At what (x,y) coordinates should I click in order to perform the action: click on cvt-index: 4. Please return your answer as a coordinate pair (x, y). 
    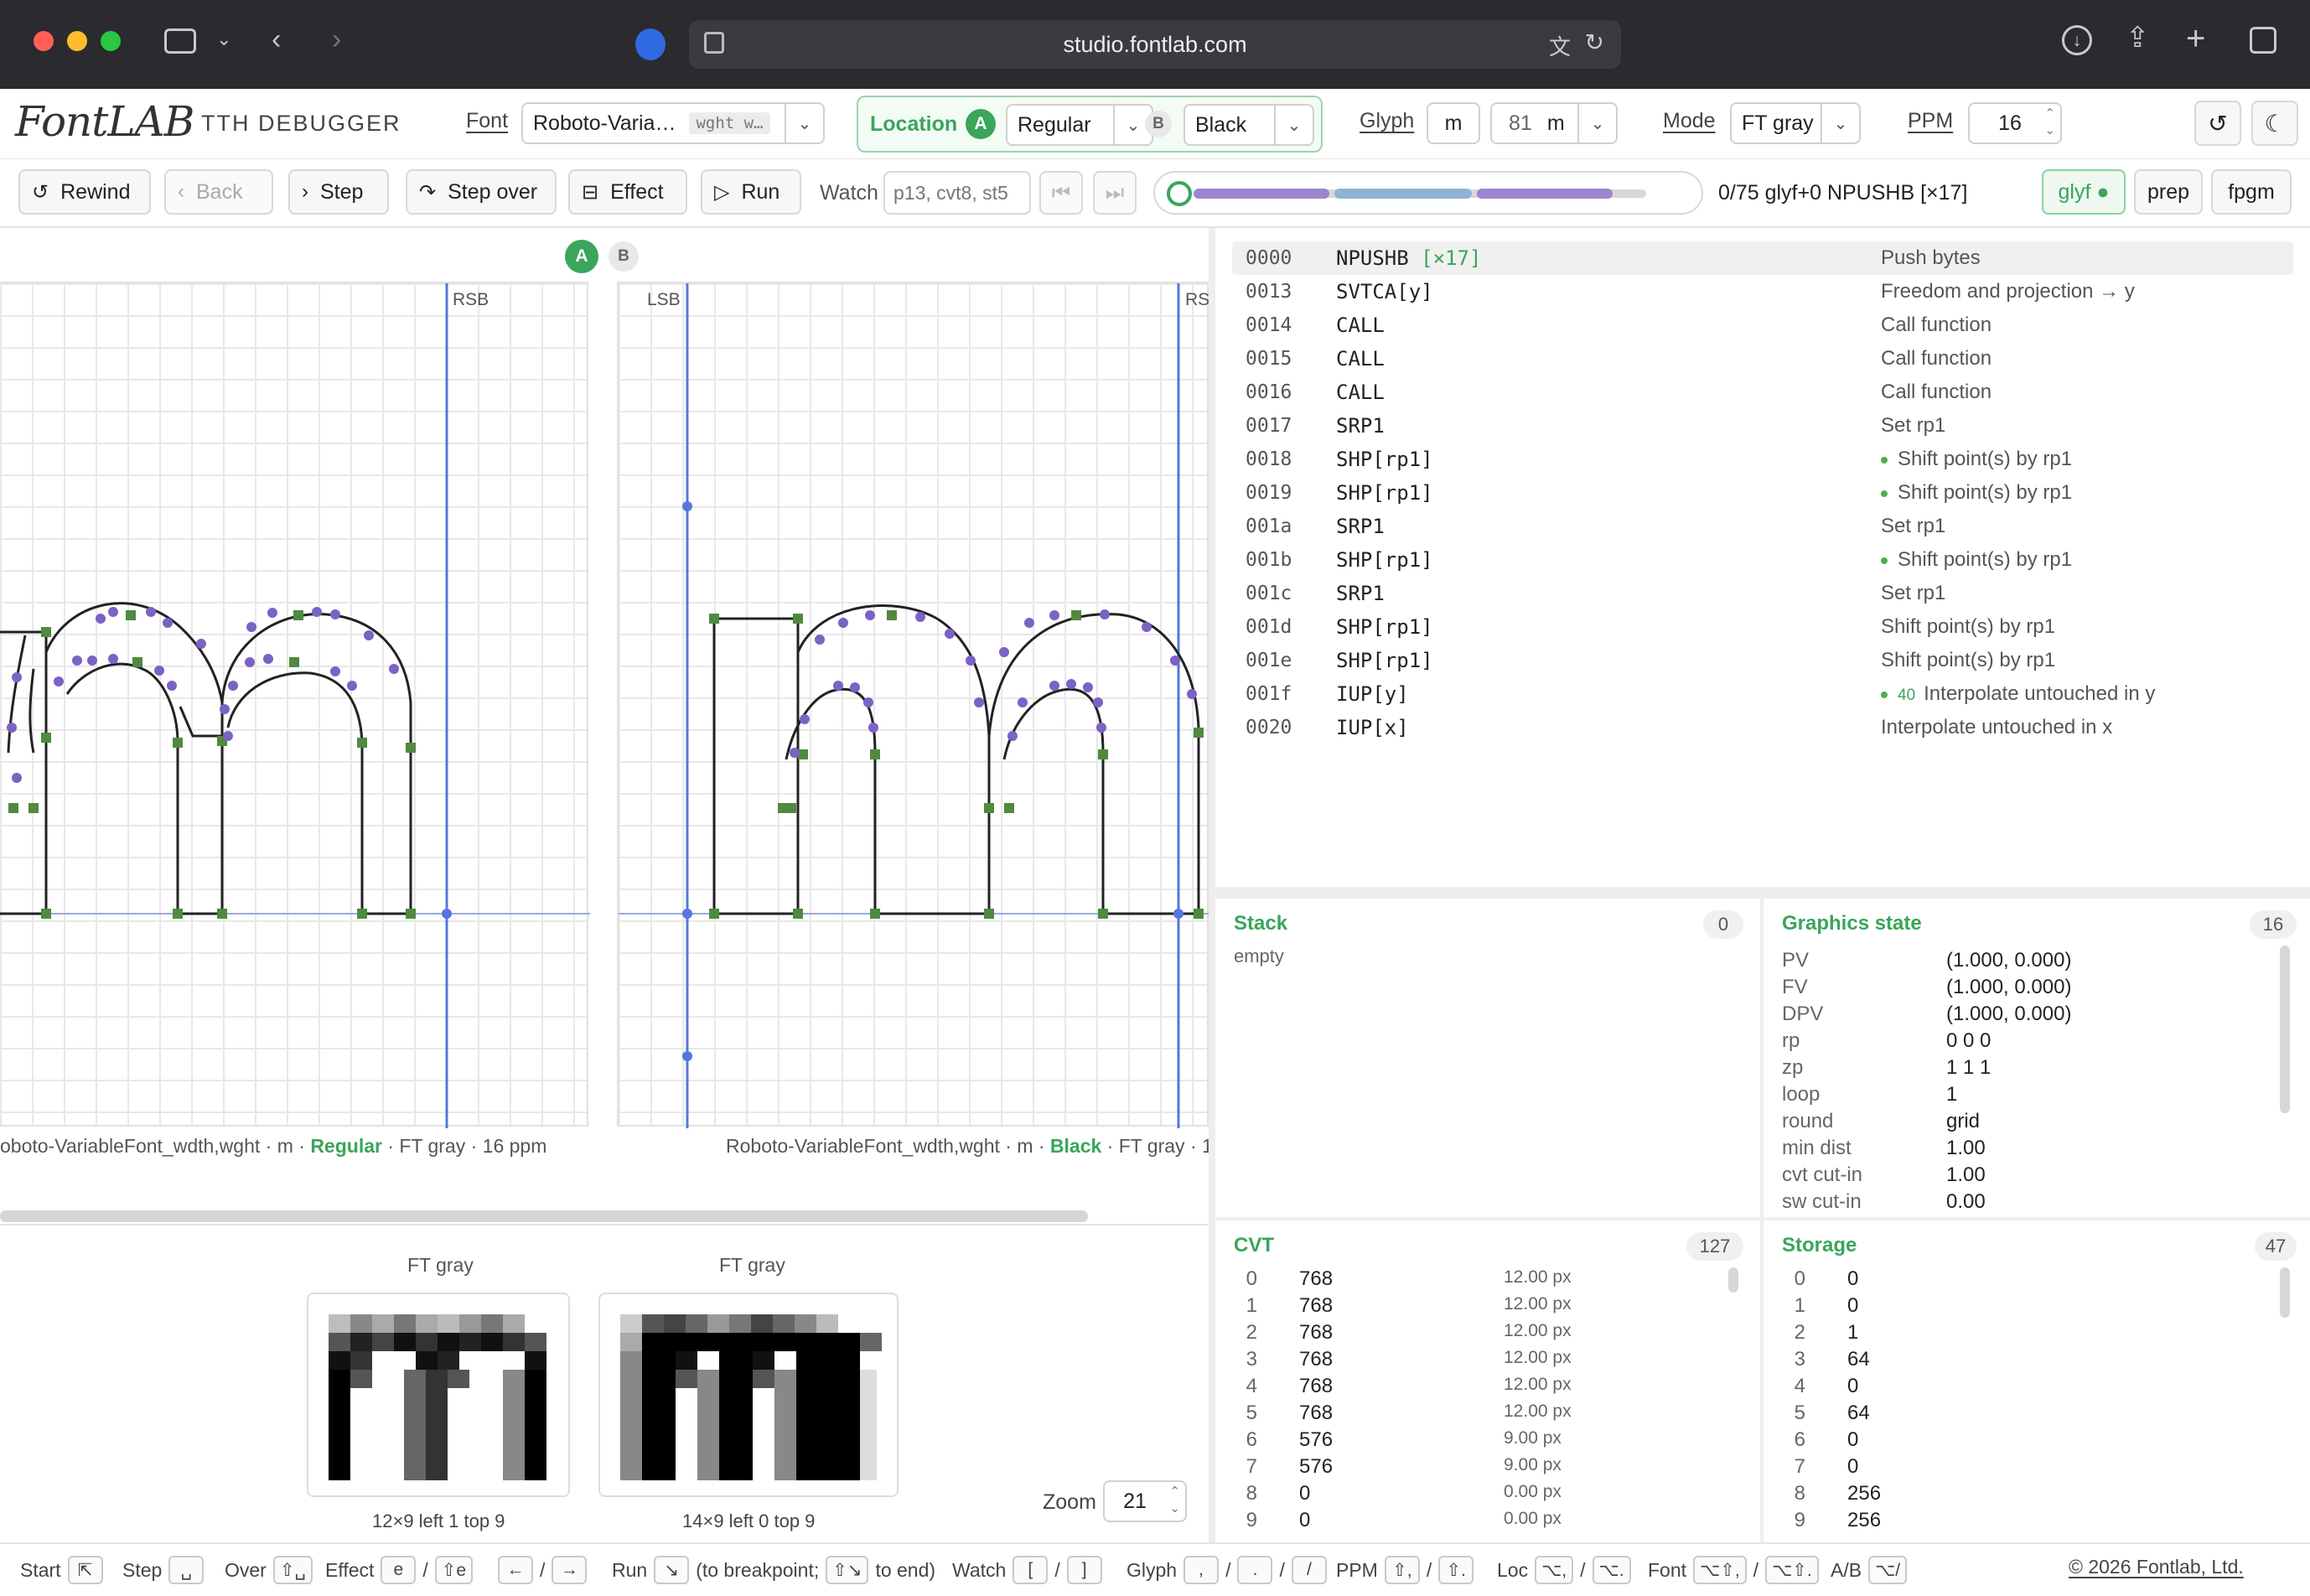
    Looking at the image, I should click on (1251, 1386).